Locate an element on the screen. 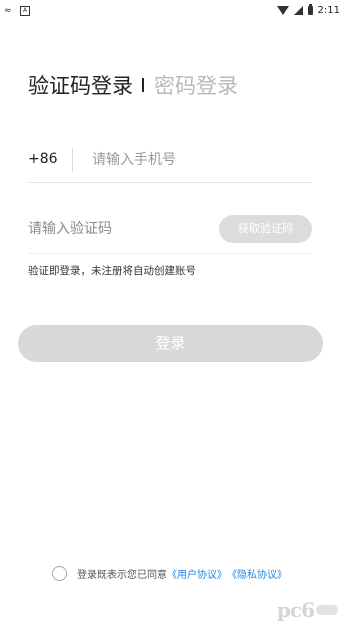 This screenshot has width=344, height=628. status-bar: ≈ A 2:11 is located at coordinates (172, 12).